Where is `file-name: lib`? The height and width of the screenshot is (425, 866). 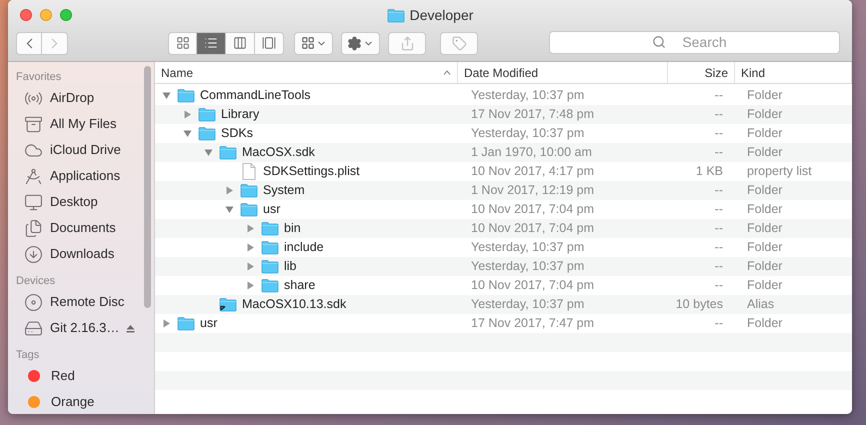 file-name: lib is located at coordinates (290, 267).